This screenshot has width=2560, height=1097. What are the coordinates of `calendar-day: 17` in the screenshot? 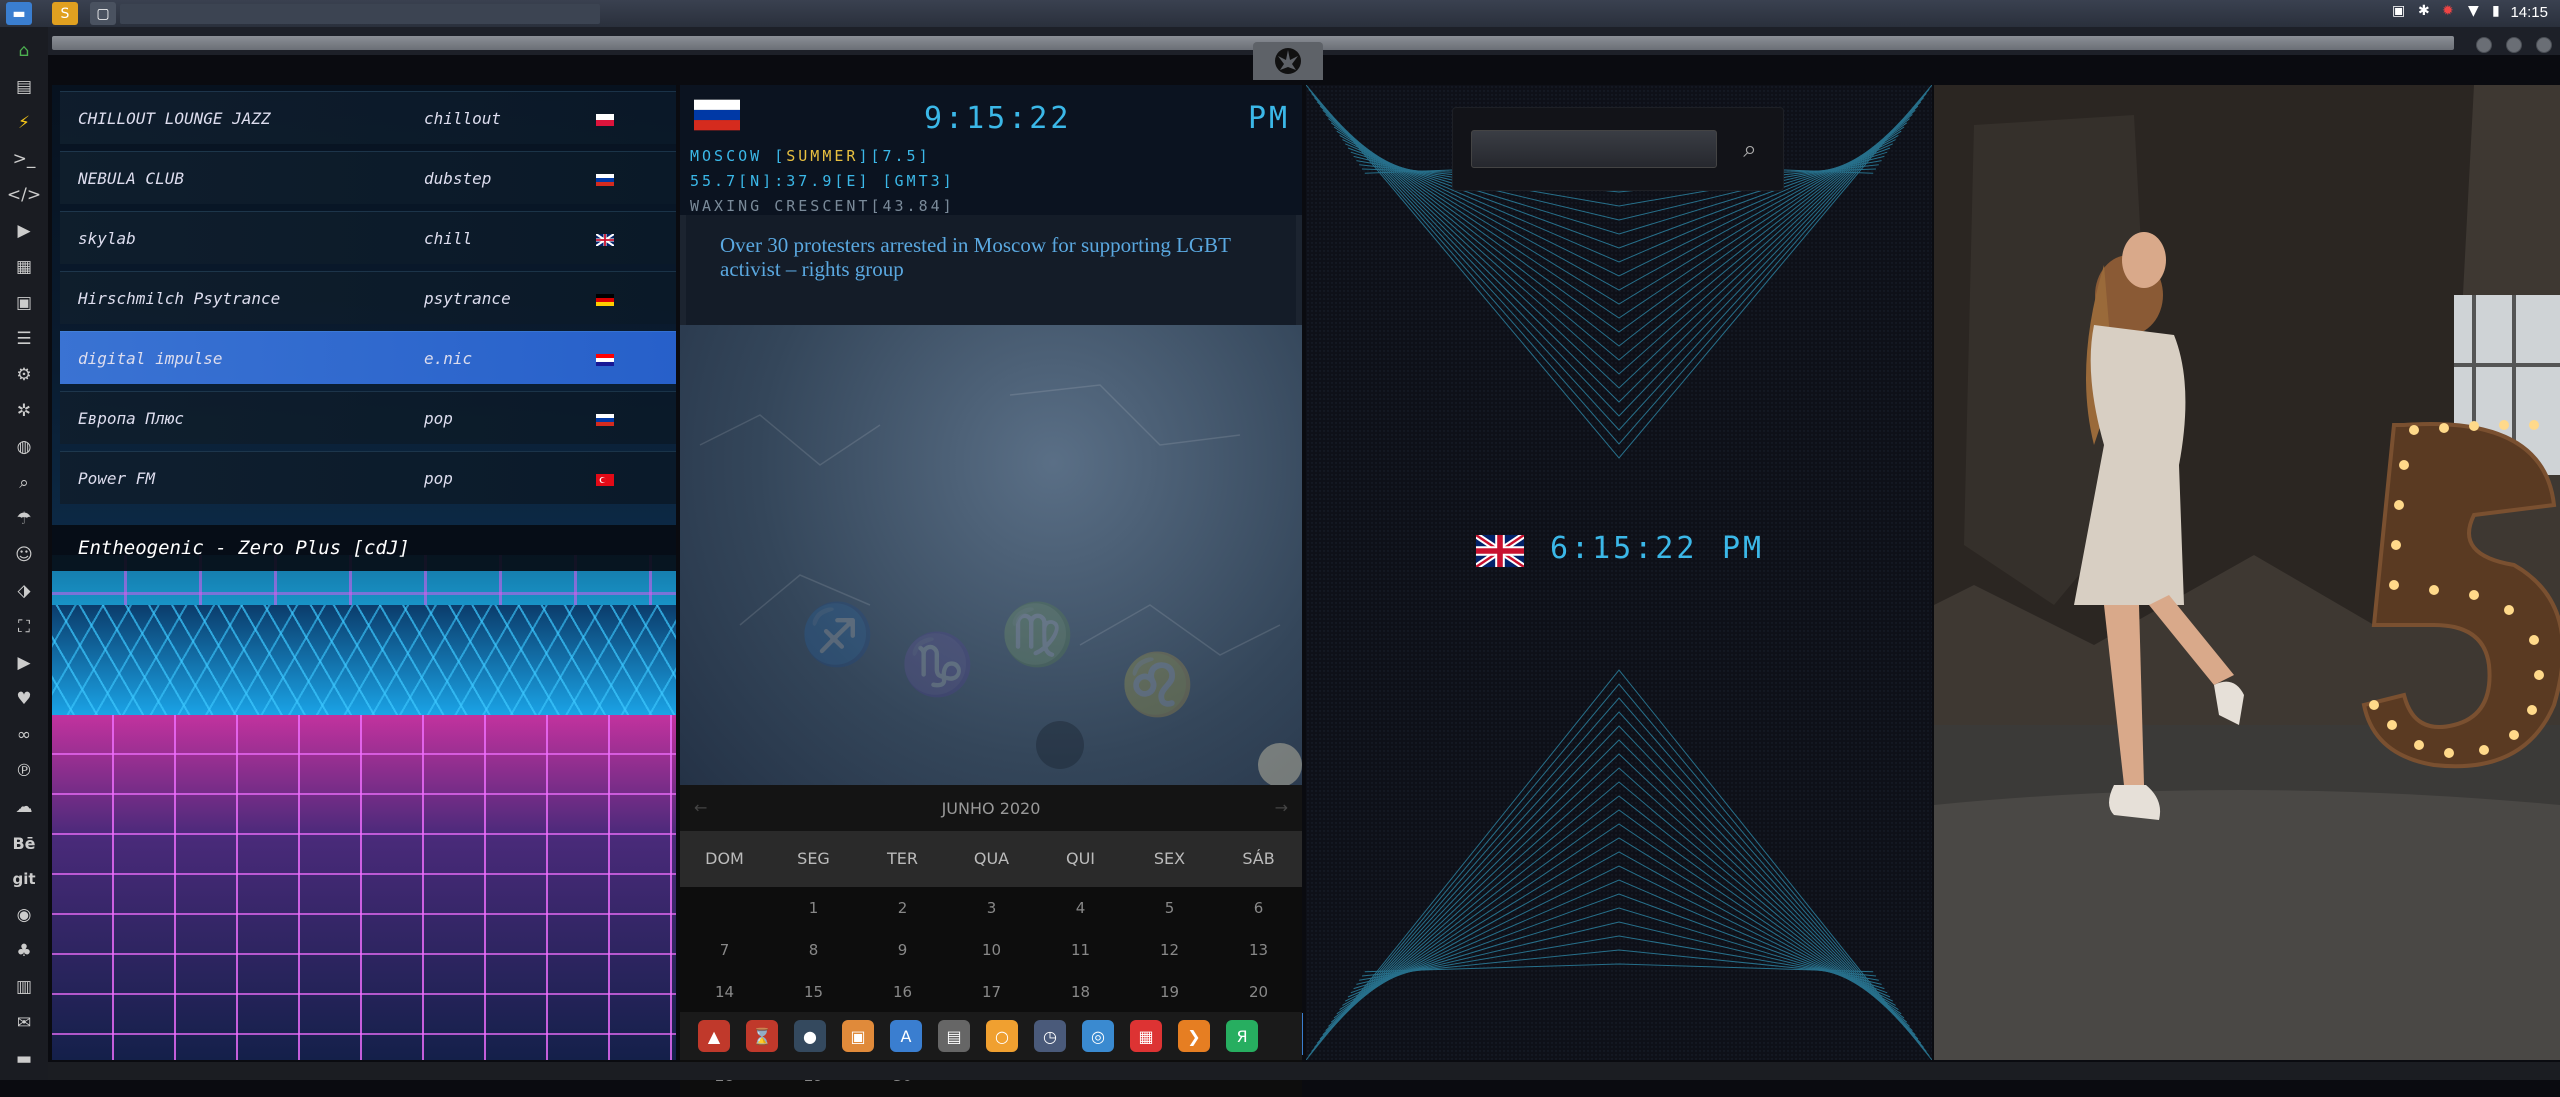 It's located at (991, 992).